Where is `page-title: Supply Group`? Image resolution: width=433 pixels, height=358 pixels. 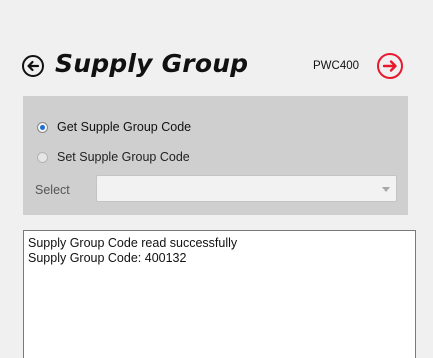 page-title: Supply Group is located at coordinates (152, 63).